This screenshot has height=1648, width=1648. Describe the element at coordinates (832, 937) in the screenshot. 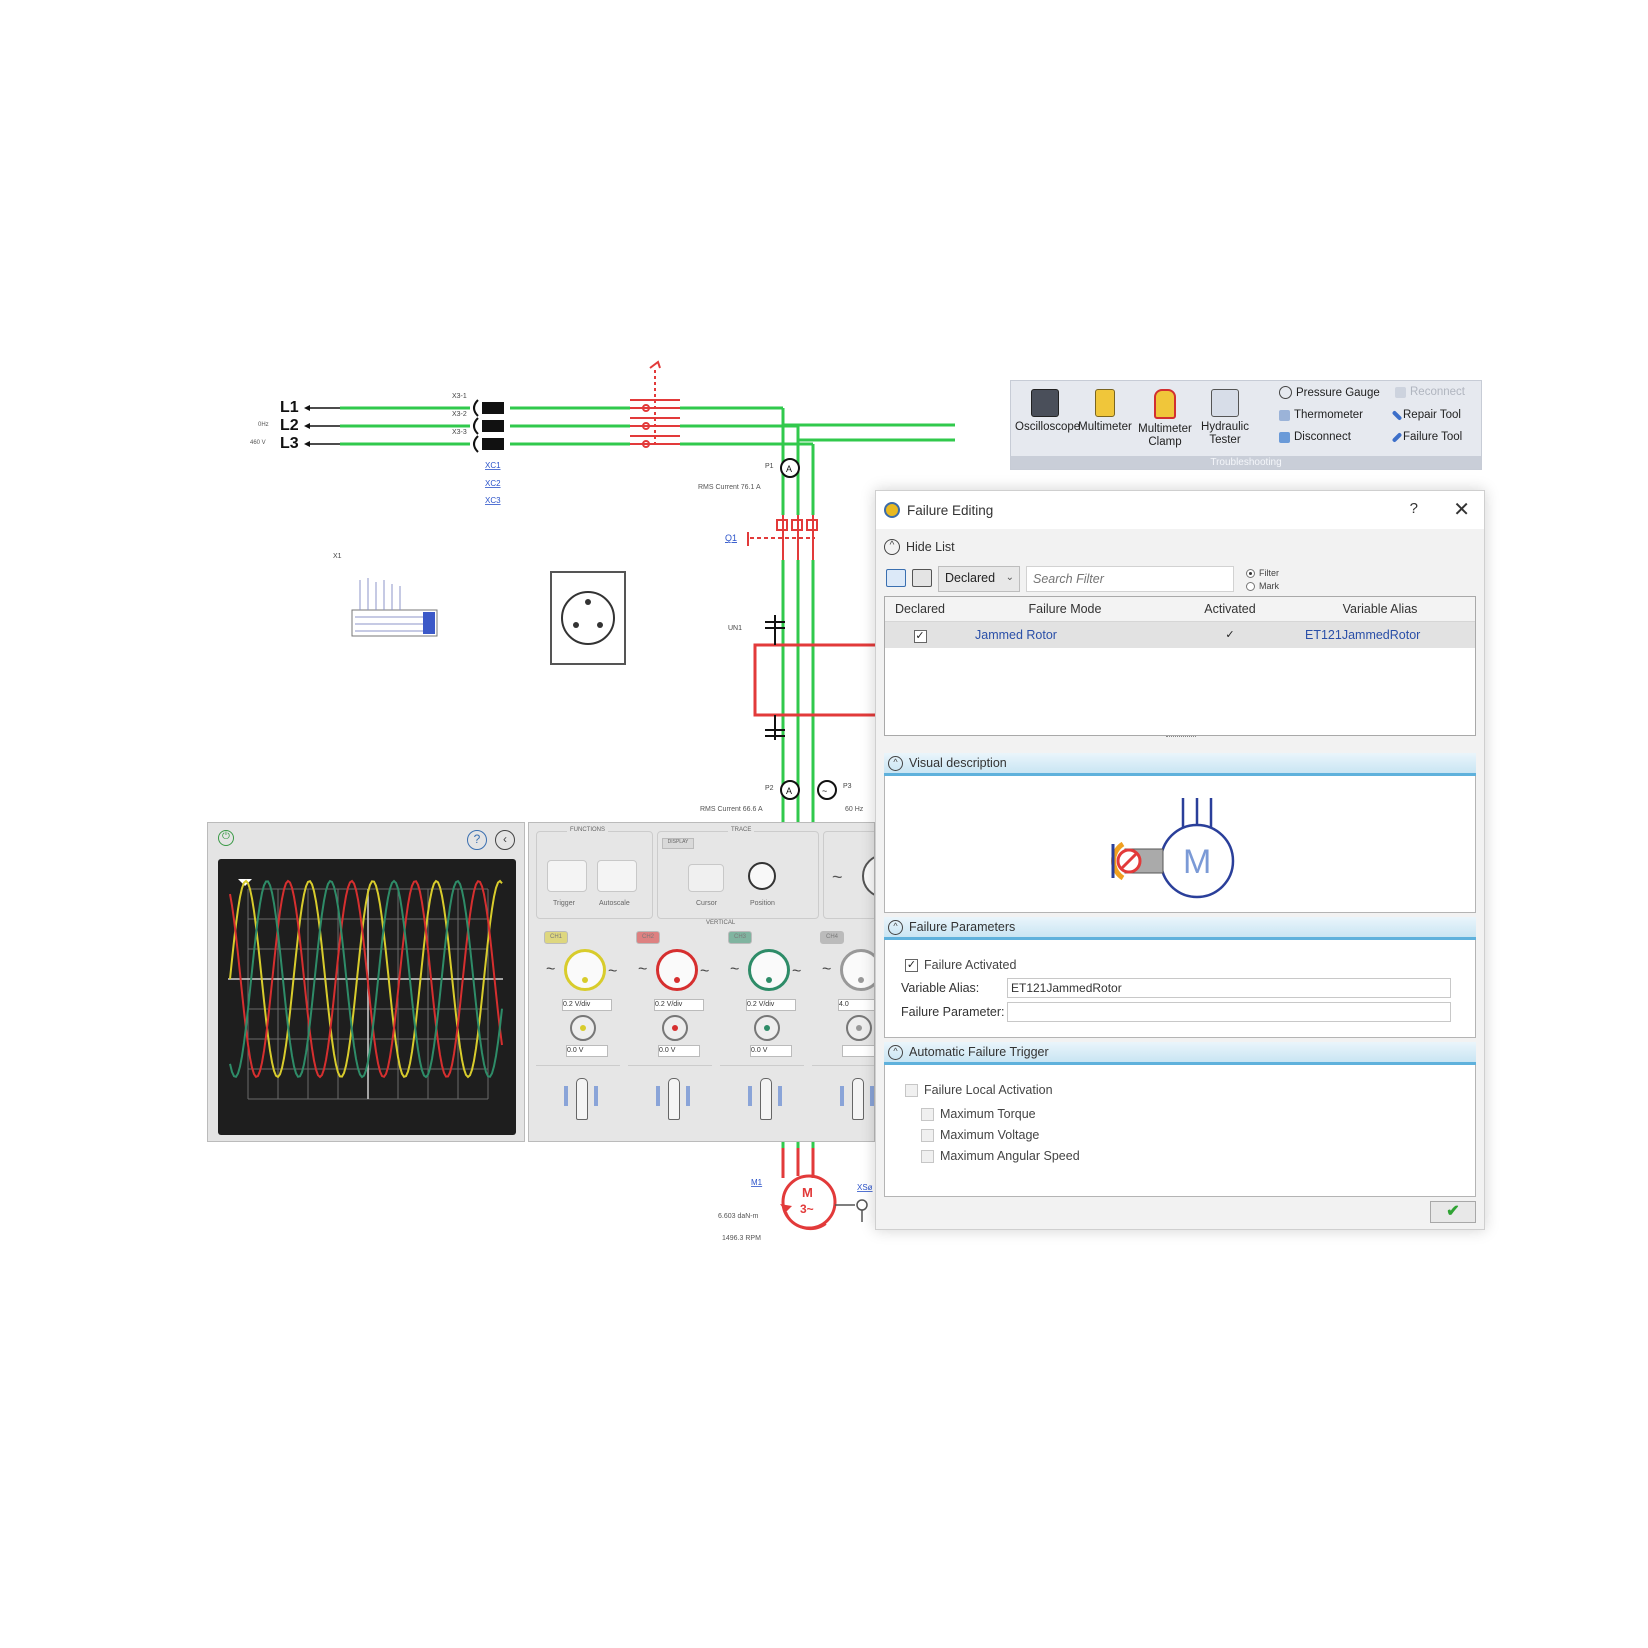

I see `channel-toggle: CH4` at that location.